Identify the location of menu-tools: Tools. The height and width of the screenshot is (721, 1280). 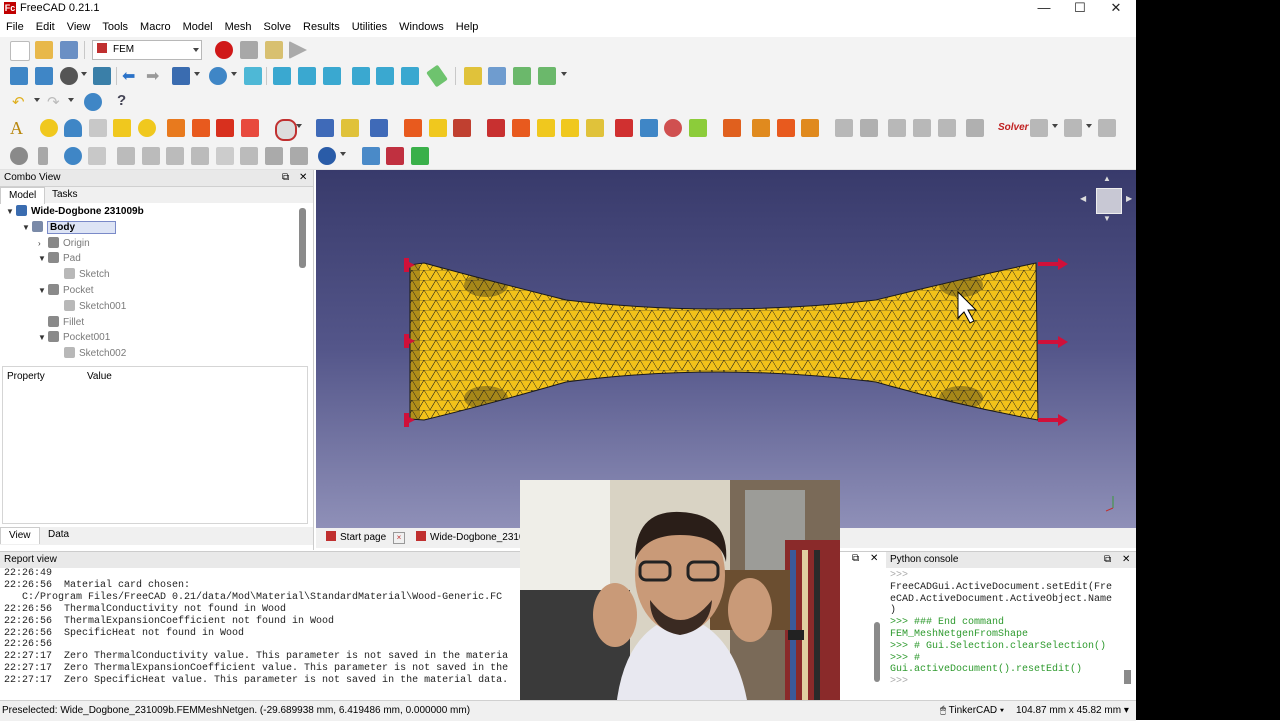
(115, 27).